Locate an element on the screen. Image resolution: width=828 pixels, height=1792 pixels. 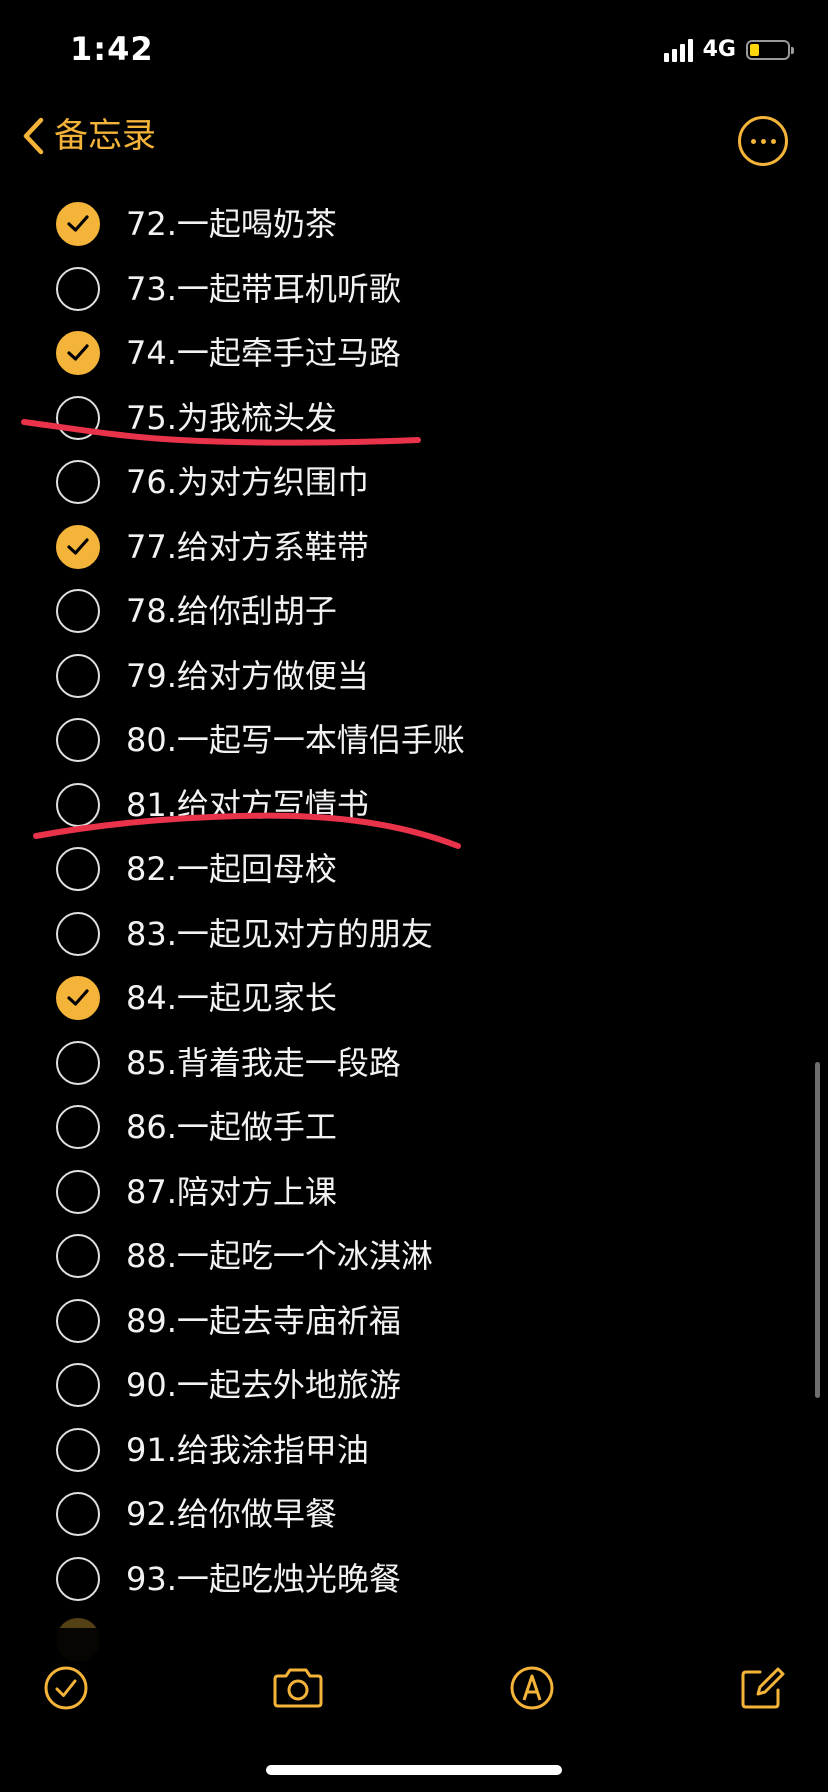
checklist-item: 74.一起牵手过马路 is located at coordinates (414, 353).